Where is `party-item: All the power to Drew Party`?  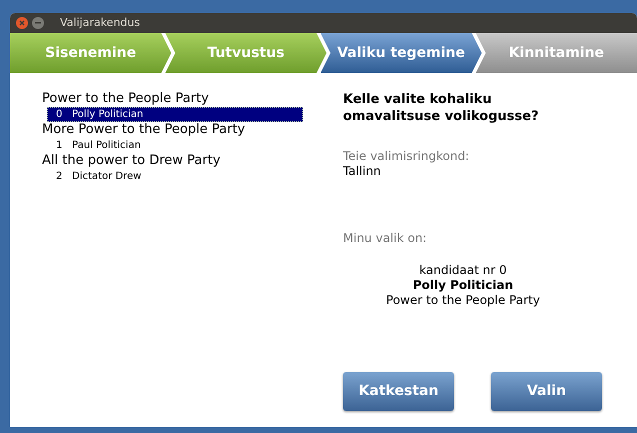
party-item: All the power to Drew Party is located at coordinates (186, 161).